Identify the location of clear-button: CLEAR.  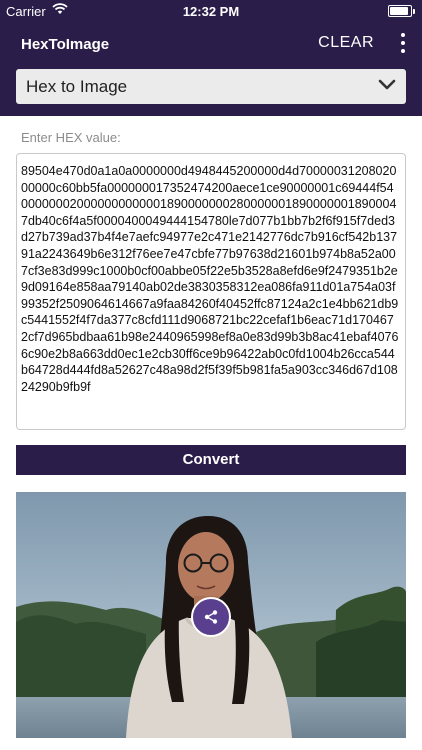
(346, 43).